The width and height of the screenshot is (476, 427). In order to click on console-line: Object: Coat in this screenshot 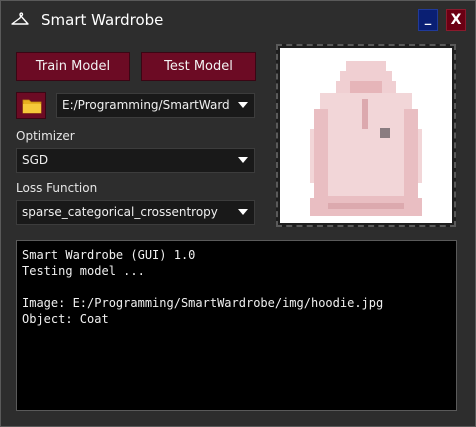, I will do `click(65, 319)`.